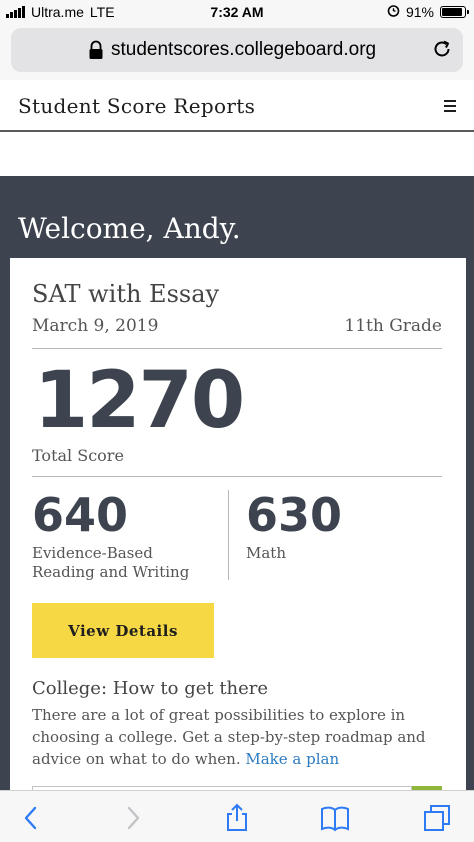 This screenshot has height=842, width=474. I want to click on status-bar: Ultra.me LTE 7:32 AM 91%, so click(237, 12).